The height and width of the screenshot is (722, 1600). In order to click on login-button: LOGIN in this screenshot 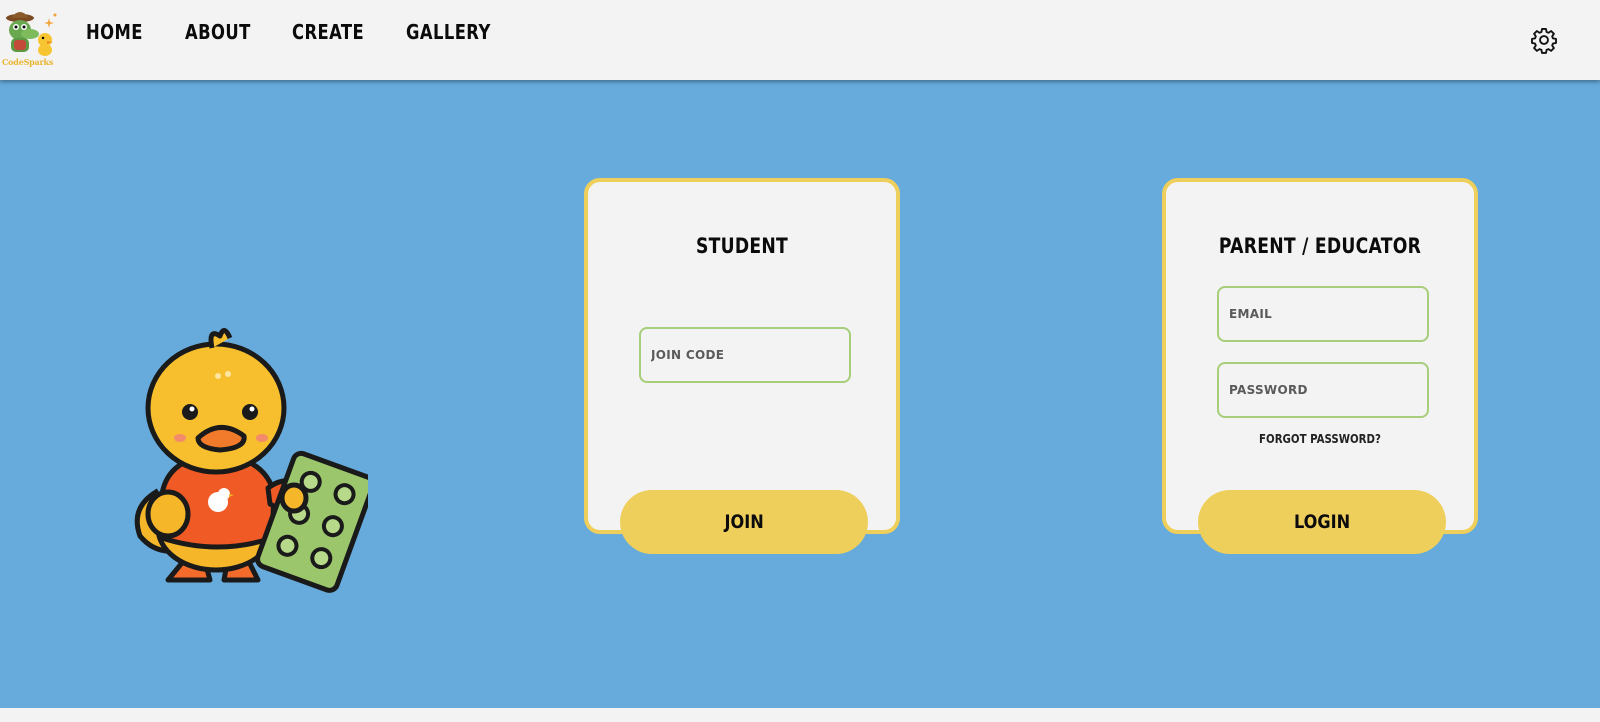, I will do `click(1322, 522)`.